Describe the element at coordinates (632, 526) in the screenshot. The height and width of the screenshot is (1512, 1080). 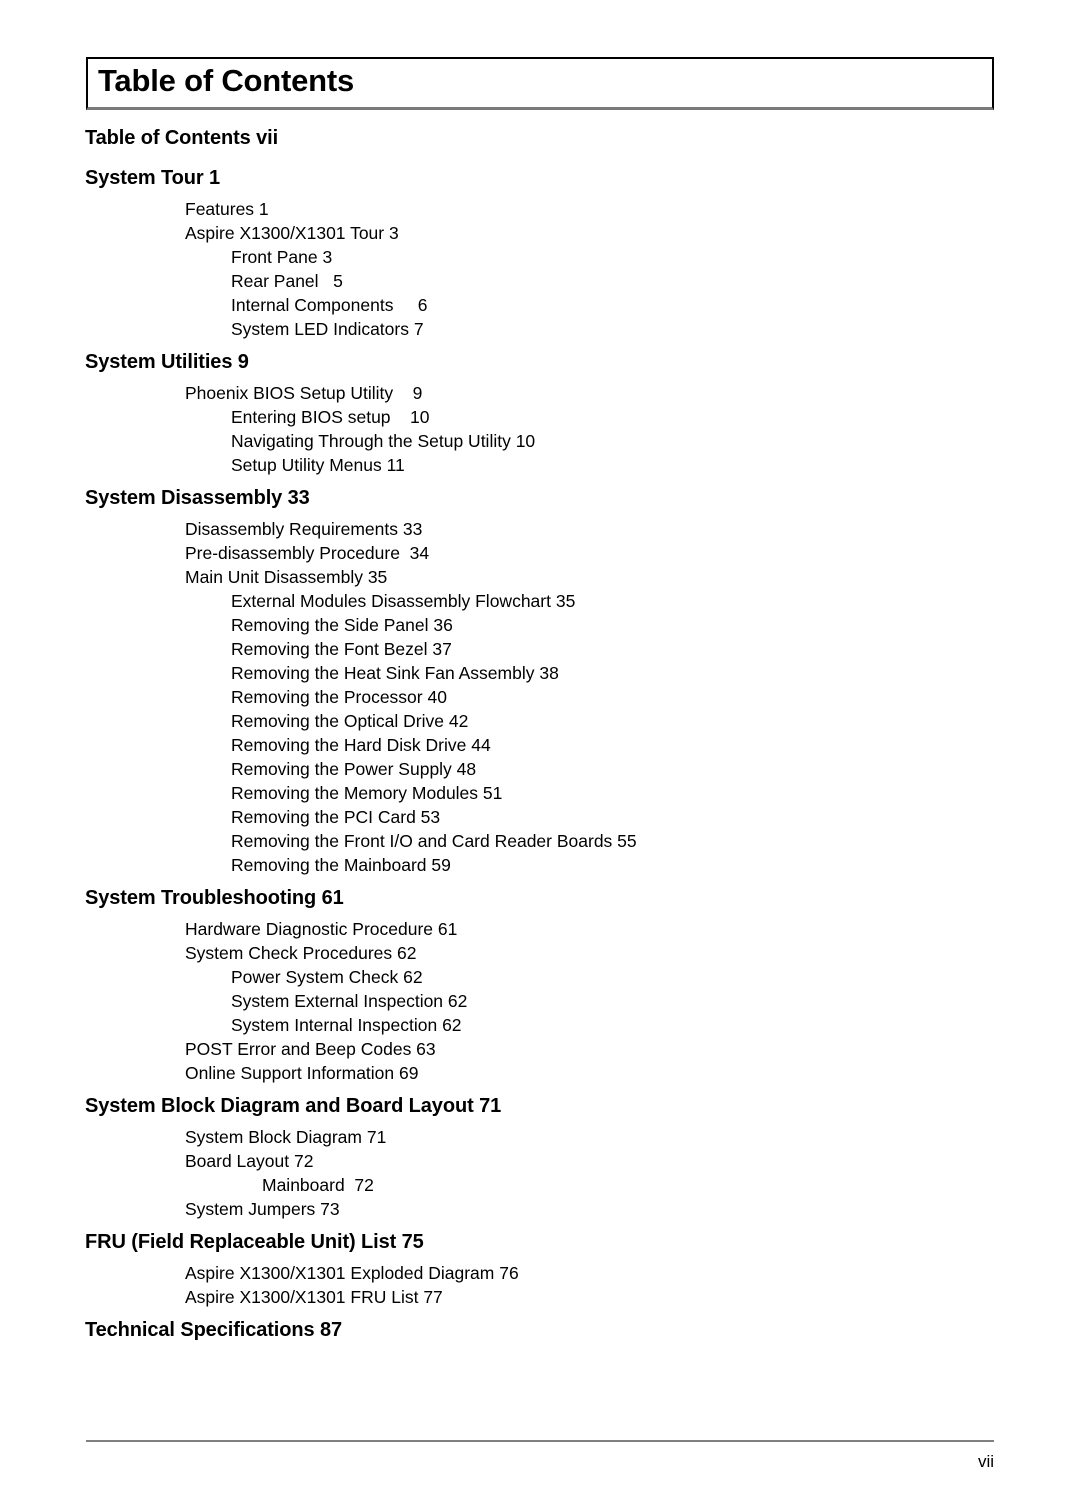
I see `toc-entry: Disassembly Requirements 33` at that location.